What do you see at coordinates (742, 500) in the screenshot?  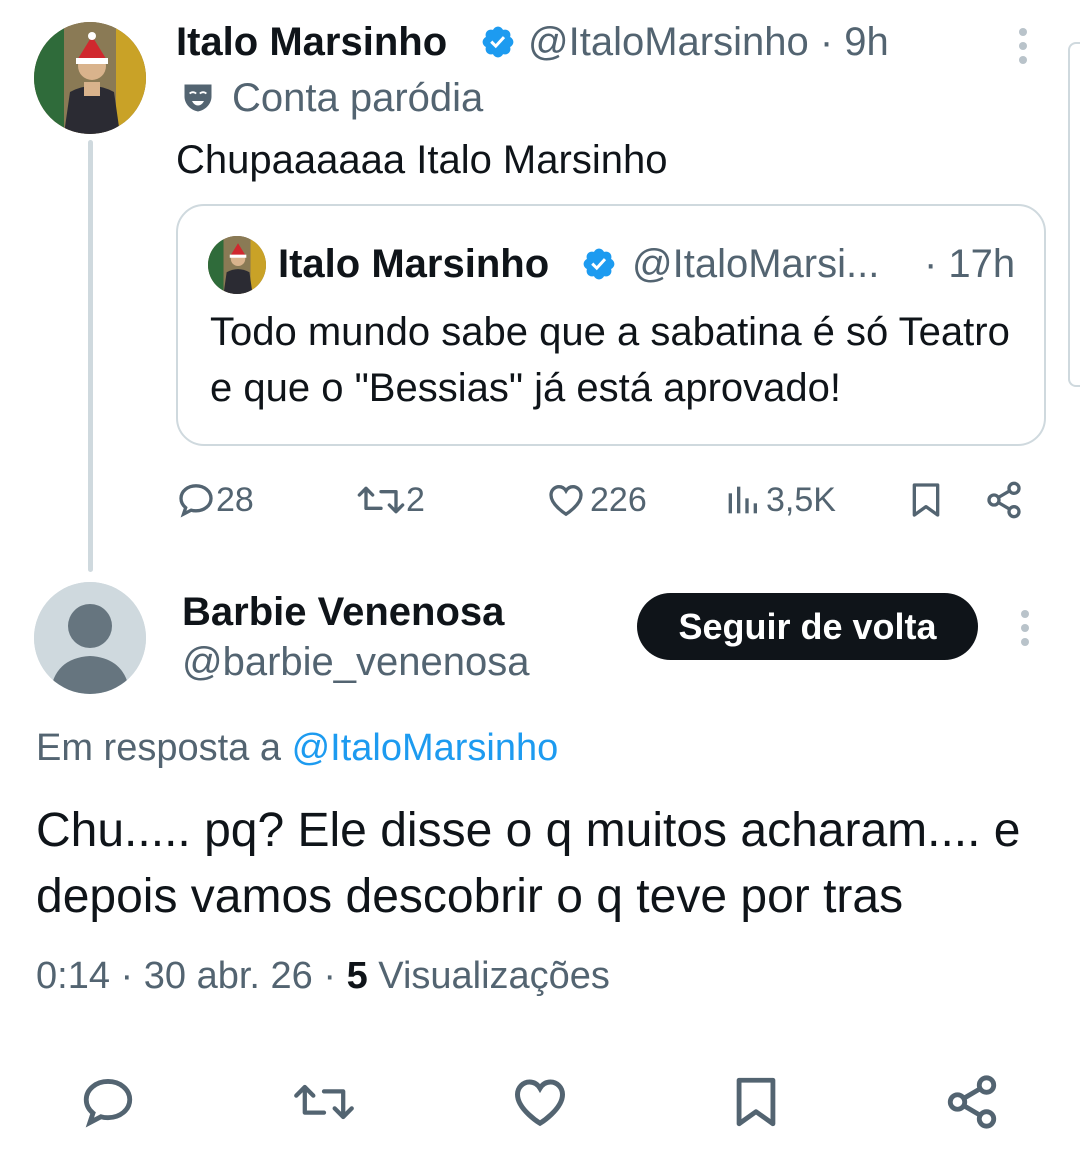 I see `analytics-icon` at bounding box center [742, 500].